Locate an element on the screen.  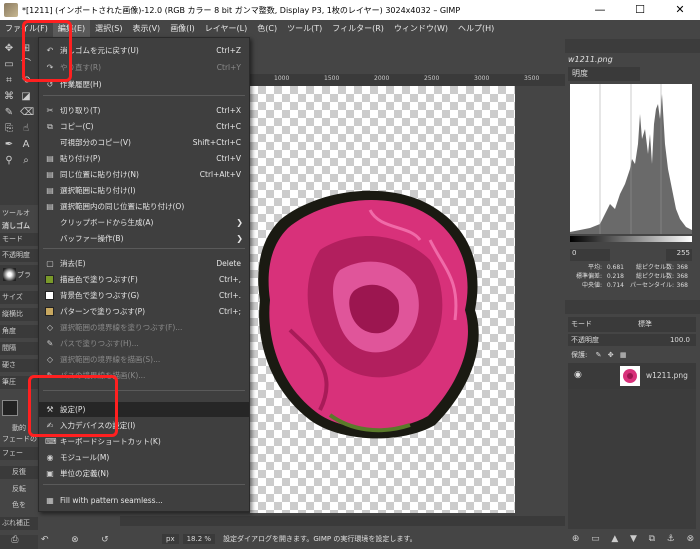
edit-menu-item: ▤ 選択範囲内の同じ位置に貼り付け(O) is located at coordinates (144, 206).